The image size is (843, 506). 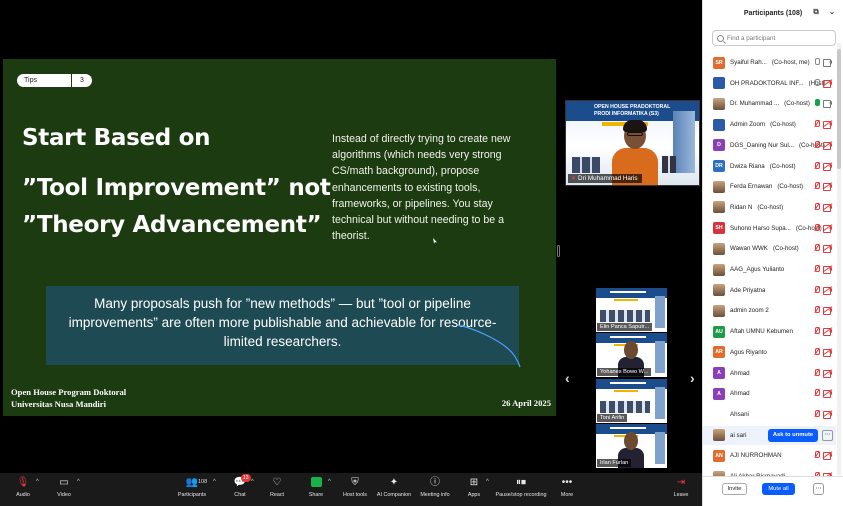 I want to click on meeting-info-button: ⓘ Meeting info, so click(x=435, y=489).